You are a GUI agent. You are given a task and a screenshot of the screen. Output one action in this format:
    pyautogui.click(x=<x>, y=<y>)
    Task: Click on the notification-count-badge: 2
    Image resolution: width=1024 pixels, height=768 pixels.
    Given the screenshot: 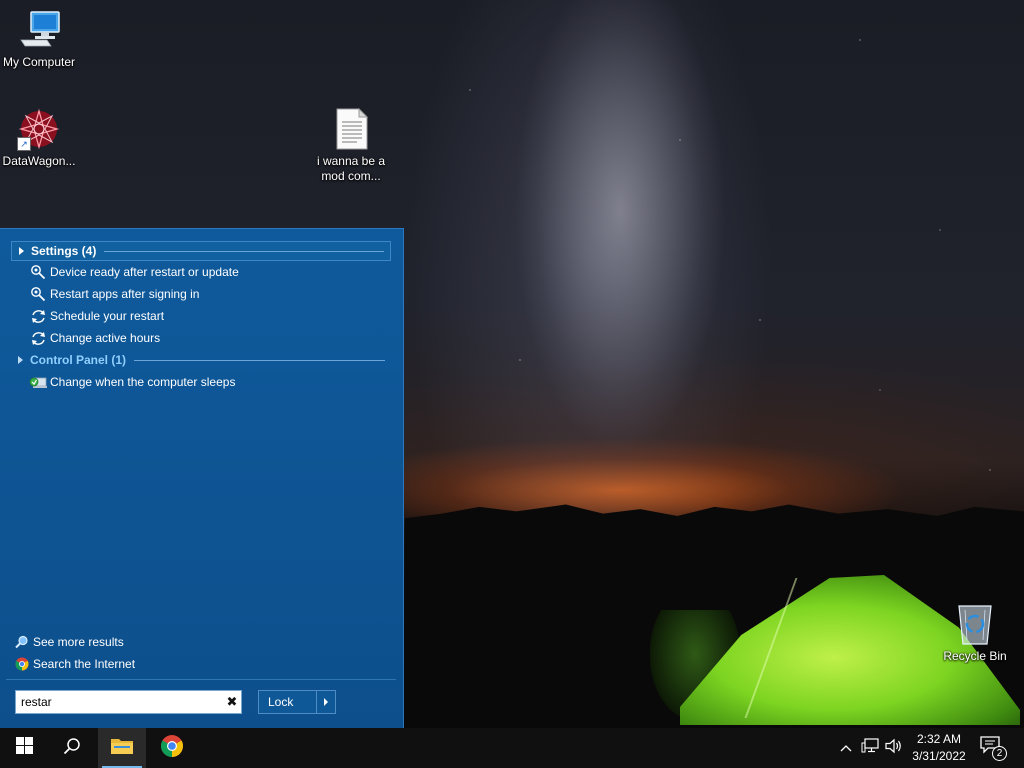 What is the action you would take?
    pyautogui.click(x=999, y=753)
    